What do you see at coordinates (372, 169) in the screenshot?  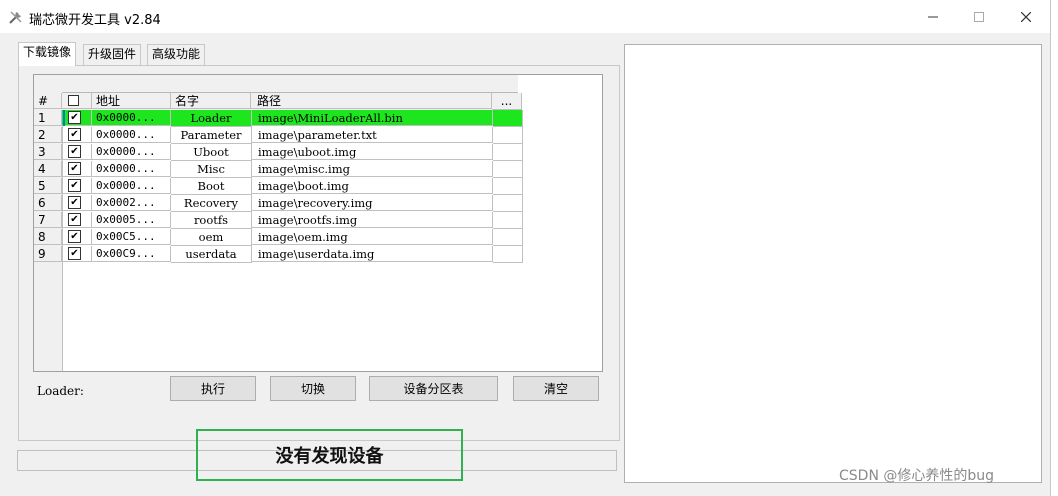 I see `row-path: image\misc.img` at bounding box center [372, 169].